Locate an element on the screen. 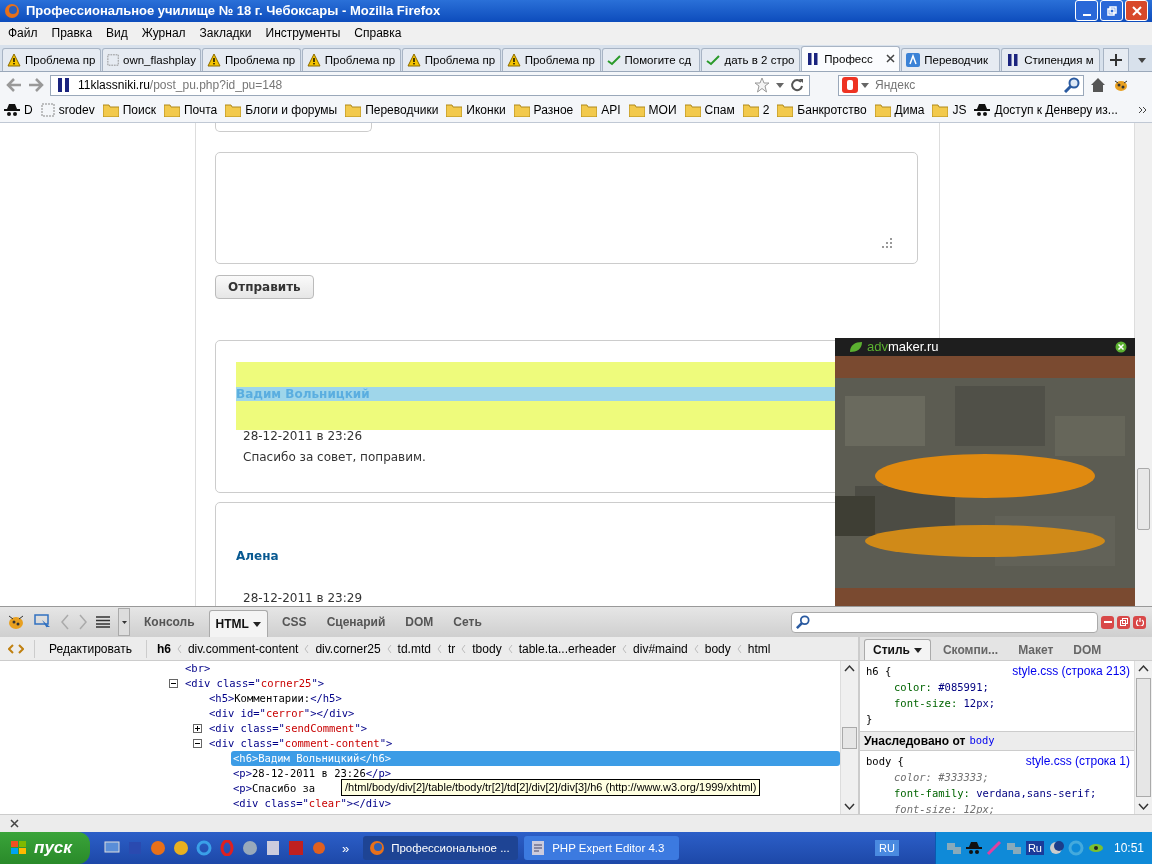 Image resolution: width=1152 pixels, height=864 pixels. panel-tab: DOM is located at coordinates (419, 622).